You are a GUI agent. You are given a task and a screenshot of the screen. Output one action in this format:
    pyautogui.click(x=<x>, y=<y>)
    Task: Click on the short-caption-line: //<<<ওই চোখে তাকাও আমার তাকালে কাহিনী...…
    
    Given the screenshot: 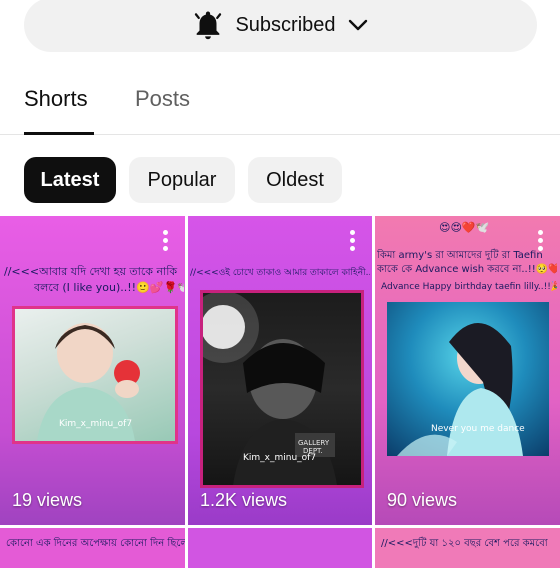 What is the action you would take?
    pyautogui.click(x=280, y=273)
    